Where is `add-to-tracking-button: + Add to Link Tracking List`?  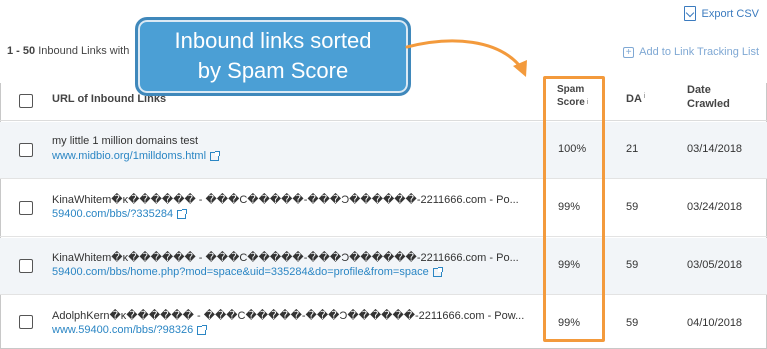 add-to-tracking-button: + Add to Link Tracking List is located at coordinates (691, 52).